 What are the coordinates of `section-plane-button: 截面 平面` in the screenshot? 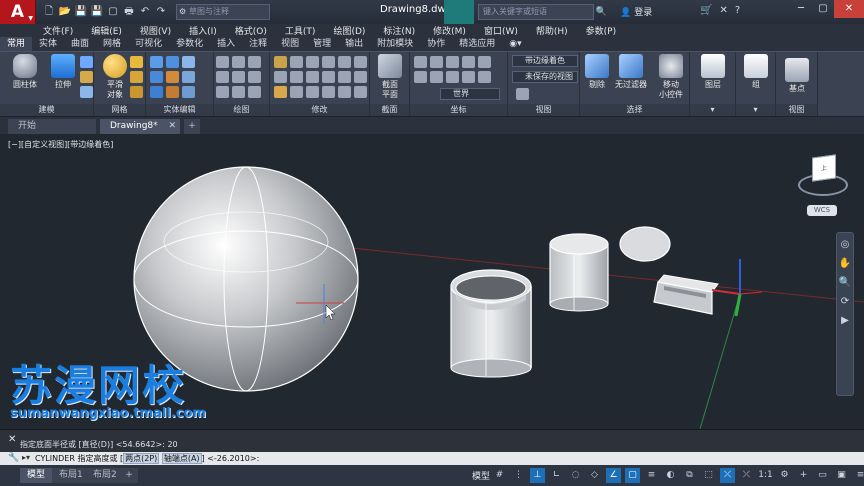 It's located at (390, 77).